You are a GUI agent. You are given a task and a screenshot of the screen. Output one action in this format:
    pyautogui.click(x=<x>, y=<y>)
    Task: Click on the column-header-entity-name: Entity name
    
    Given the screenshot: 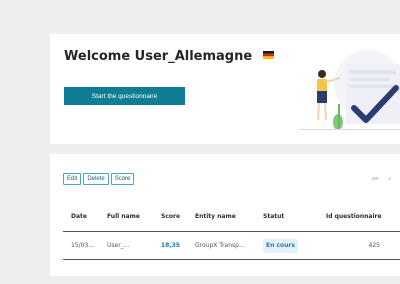 What is the action you would take?
    pyautogui.click(x=226, y=217)
    